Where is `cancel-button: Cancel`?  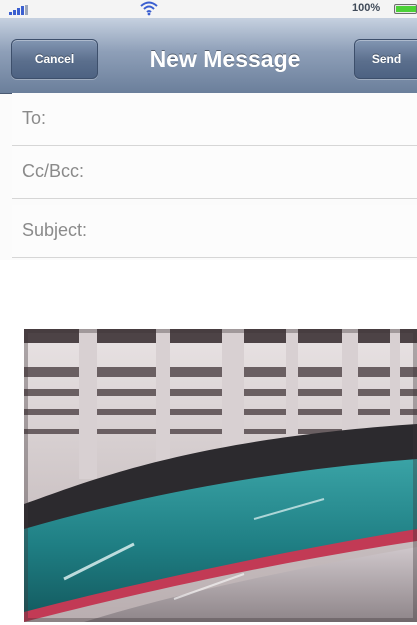 cancel-button: Cancel is located at coordinates (54, 59).